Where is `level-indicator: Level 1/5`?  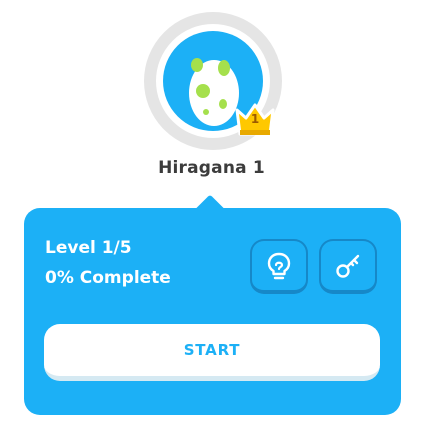 level-indicator: Level 1/5 is located at coordinates (88, 248).